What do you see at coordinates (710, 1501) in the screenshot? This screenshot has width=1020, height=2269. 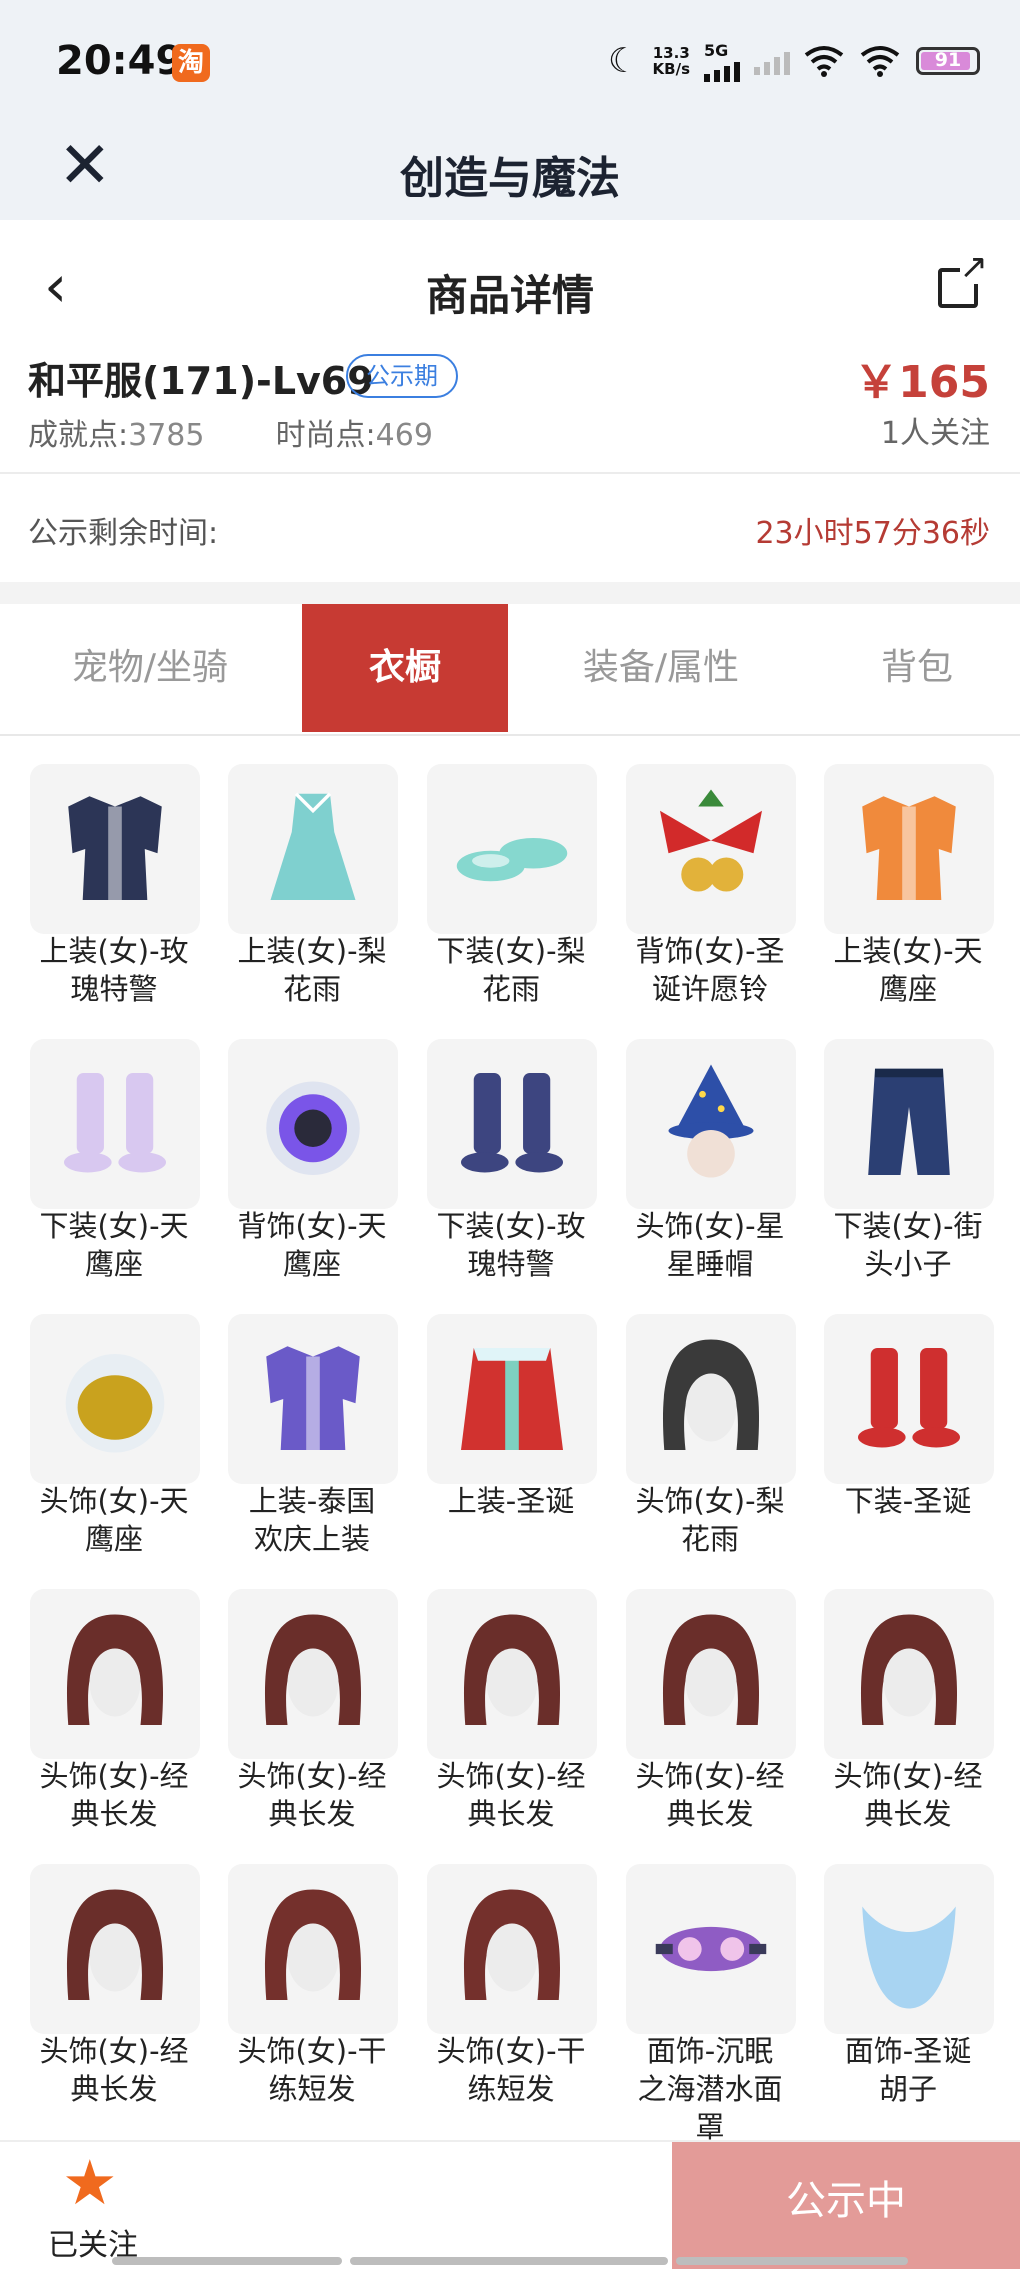 I see `item-caption-line: 头饰(女)-梨` at bounding box center [710, 1501].